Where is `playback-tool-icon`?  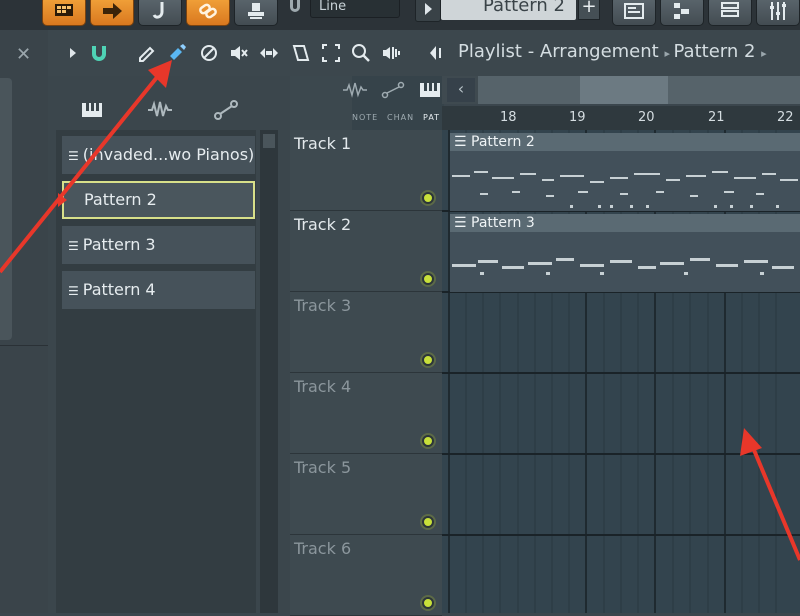
playback-tool-icon is located at coordinates (391, 53).